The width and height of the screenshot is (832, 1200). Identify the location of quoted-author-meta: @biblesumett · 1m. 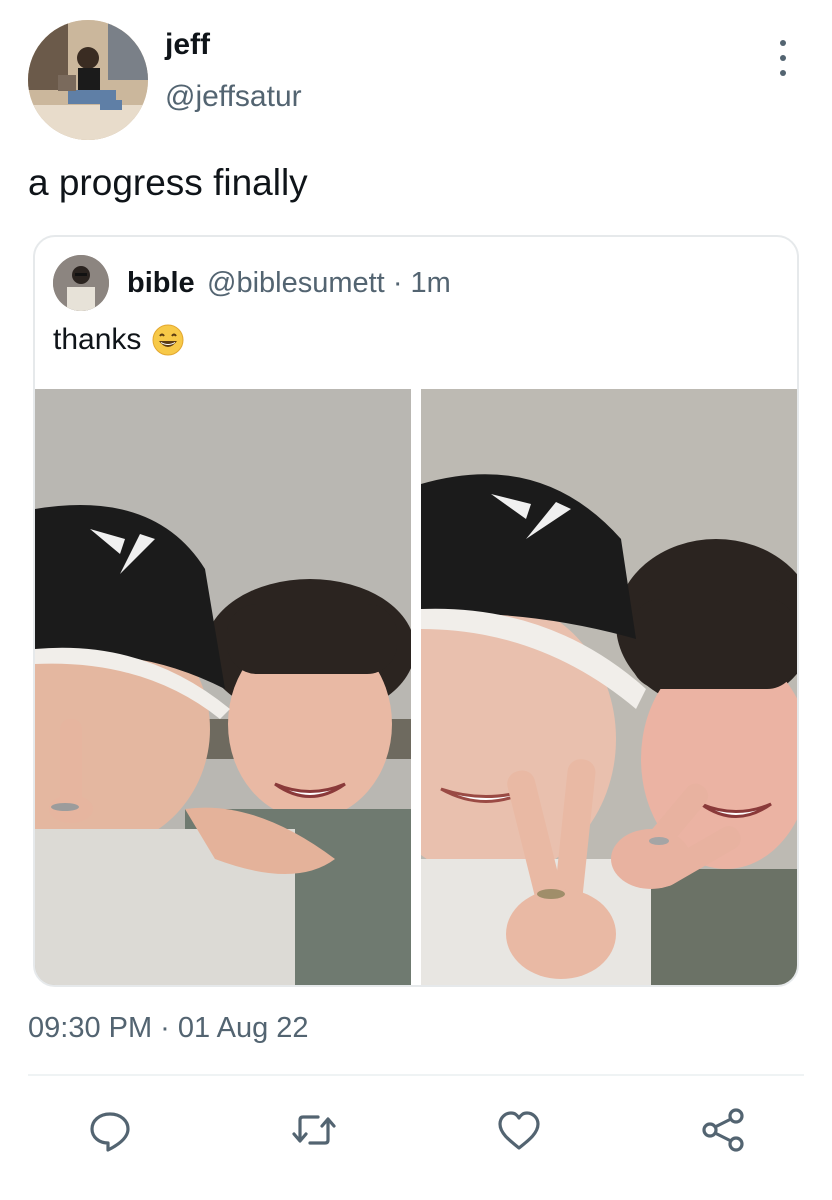
(329, 283).